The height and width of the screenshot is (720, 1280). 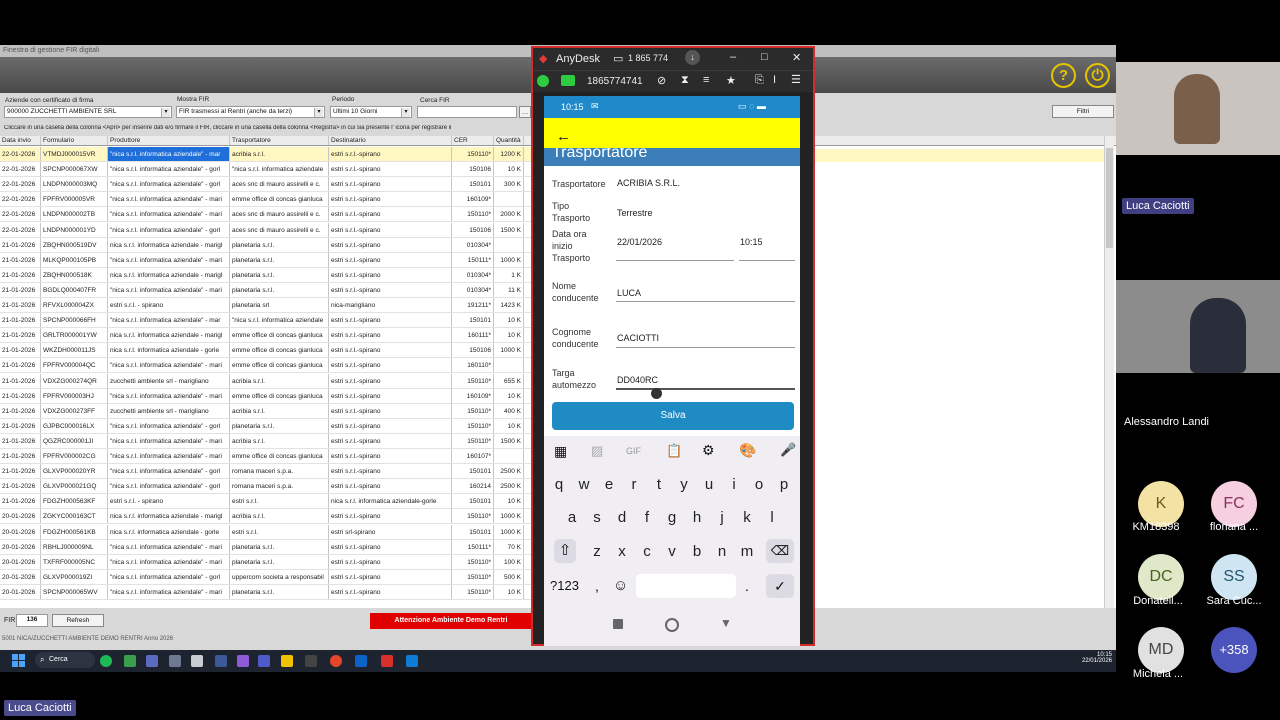 What do you see at coordinates (1161, 650) in the screenshot?
I see `avatar-md: MD` at bounding box center [1161, 650].